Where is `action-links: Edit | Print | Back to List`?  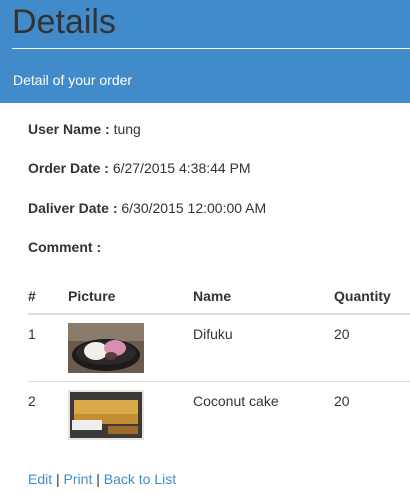 action-links: Edit | Print | Back to List is located at coordinates (102, 479).